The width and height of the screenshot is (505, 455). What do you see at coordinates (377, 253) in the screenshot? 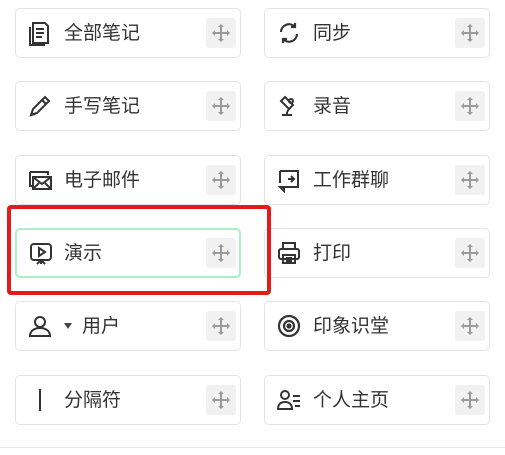
I see `toolbar-item-print: 打印` at bounding box center [377, 253].